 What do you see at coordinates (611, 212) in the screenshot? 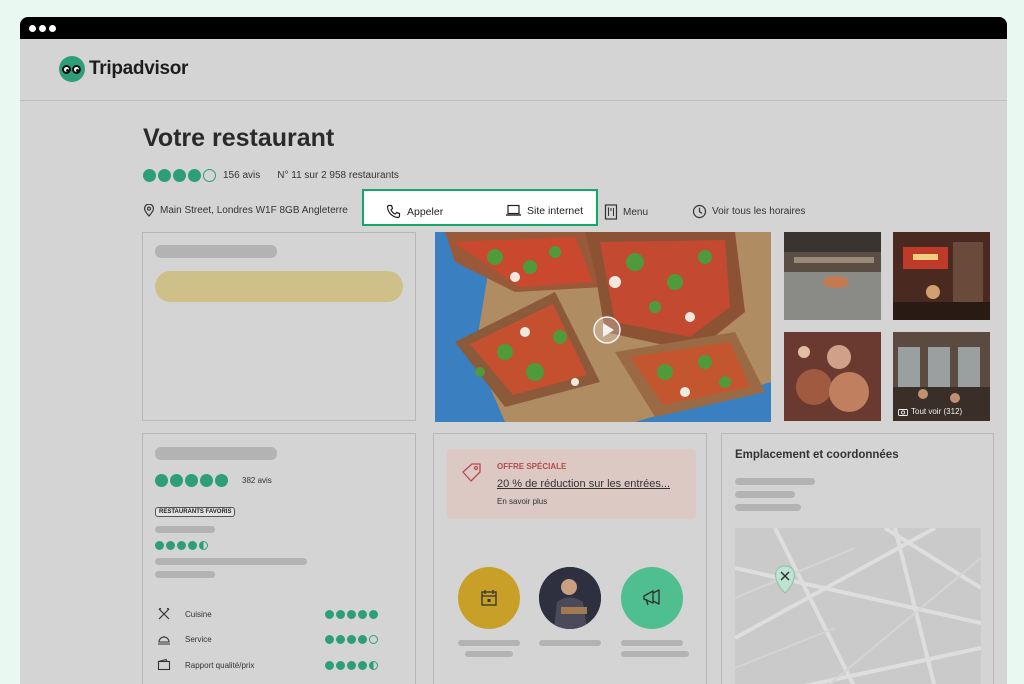
I see `menu-book-icon` at bounding box center [611, 212].